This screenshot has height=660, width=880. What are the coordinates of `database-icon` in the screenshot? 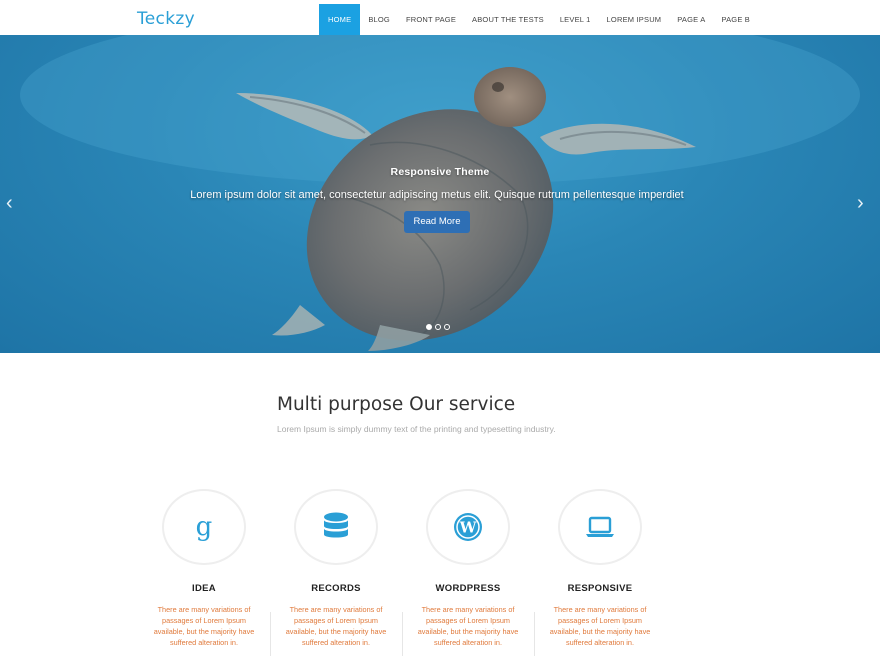 It's located at (336, 527).